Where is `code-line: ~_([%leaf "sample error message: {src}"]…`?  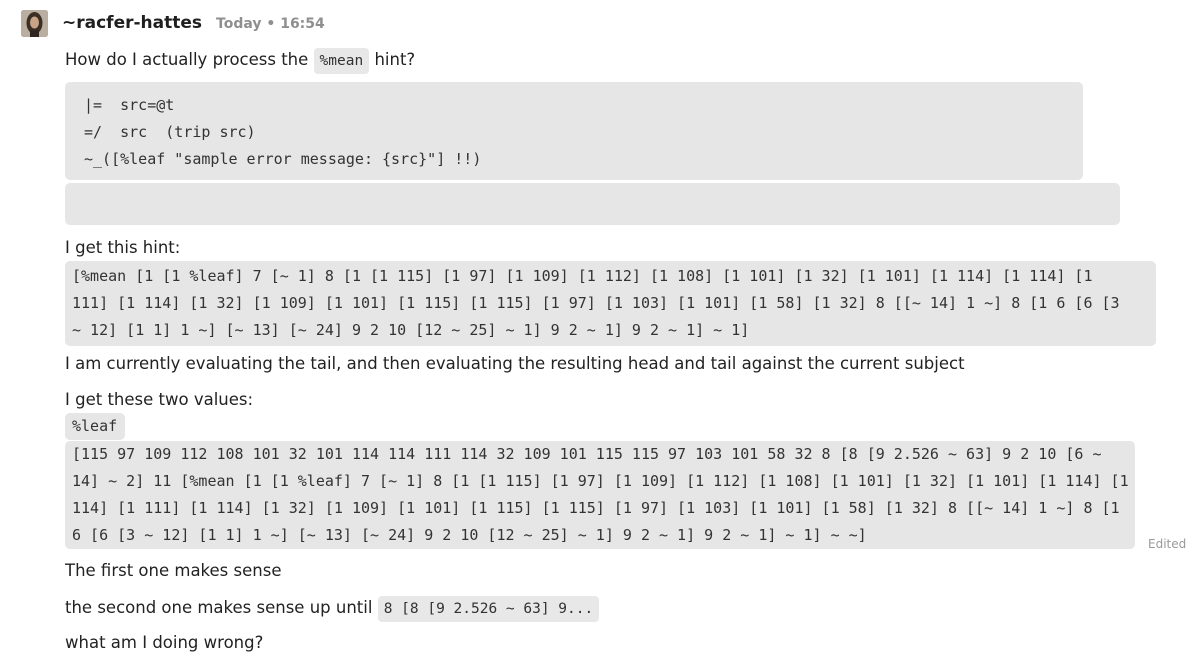 code-line: ~_([%leaf "sample error message: {src}"]… is located at coordinates (283, 159).